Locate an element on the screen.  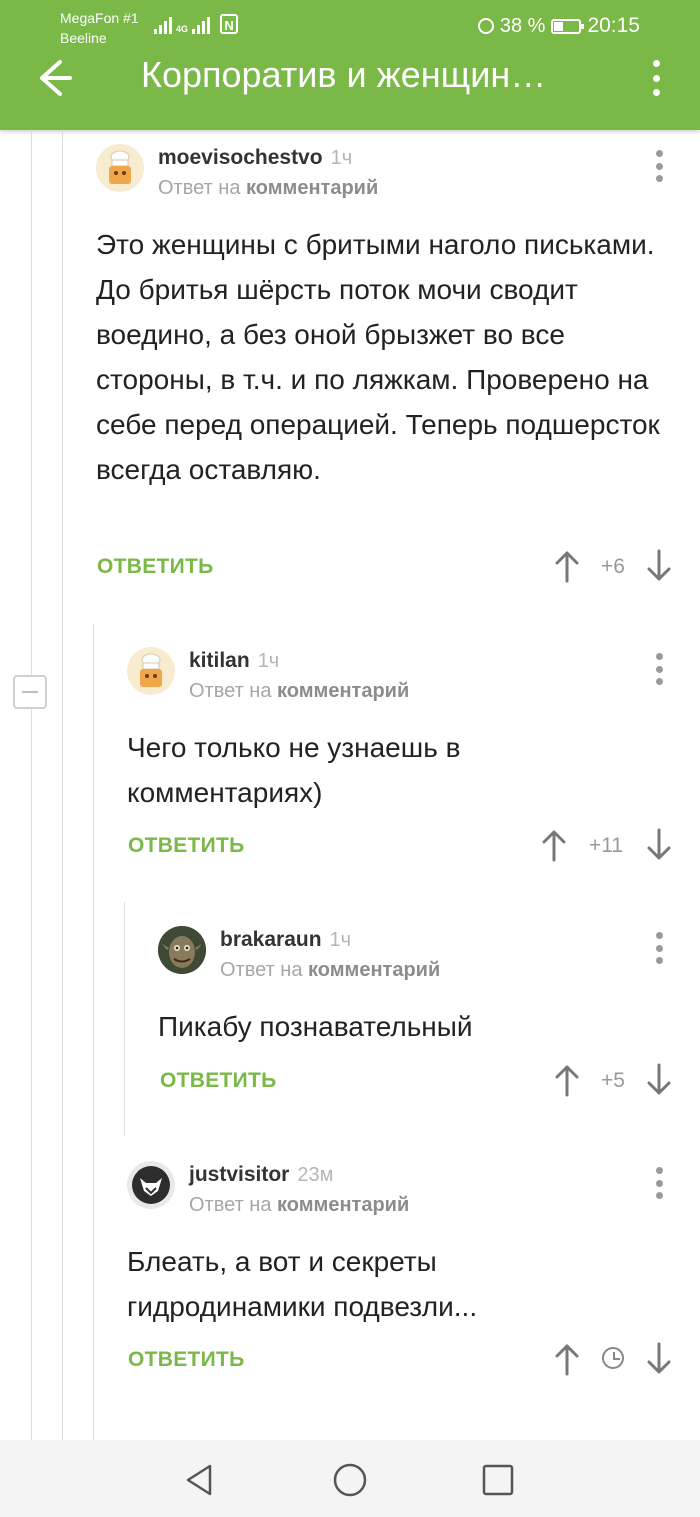
goblin-avatar-icon is located at coordinates (182, 950).